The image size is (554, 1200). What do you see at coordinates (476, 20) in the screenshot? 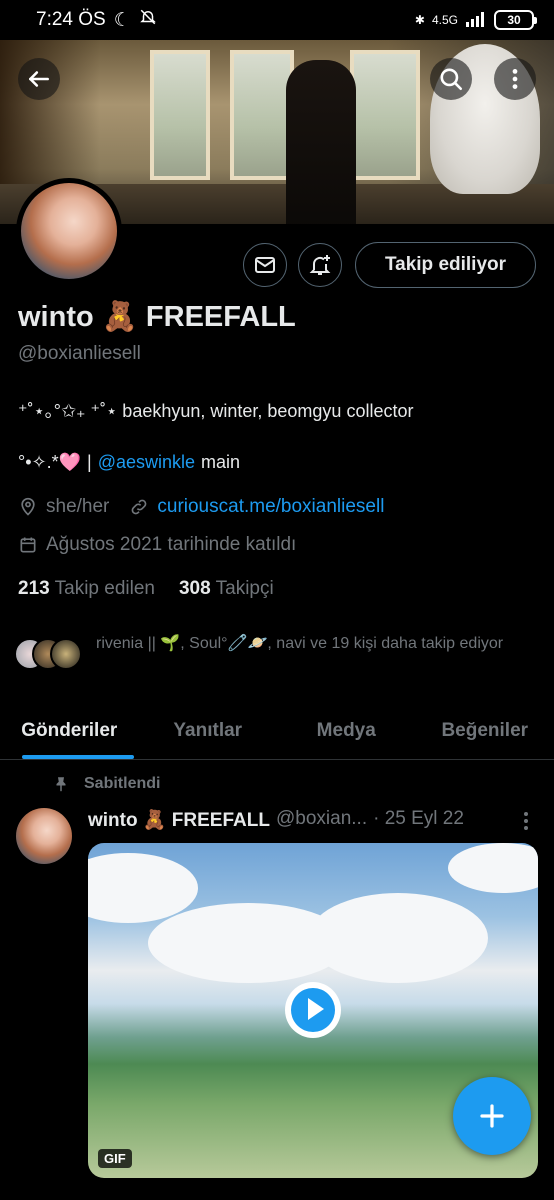
I see `signal-icon` at bounding box center [476, 20].